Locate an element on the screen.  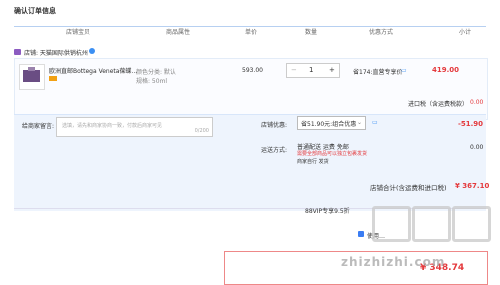
discount-select: 省51.90元:组合优惠 ⌄ is located at coordinates (331, 123).